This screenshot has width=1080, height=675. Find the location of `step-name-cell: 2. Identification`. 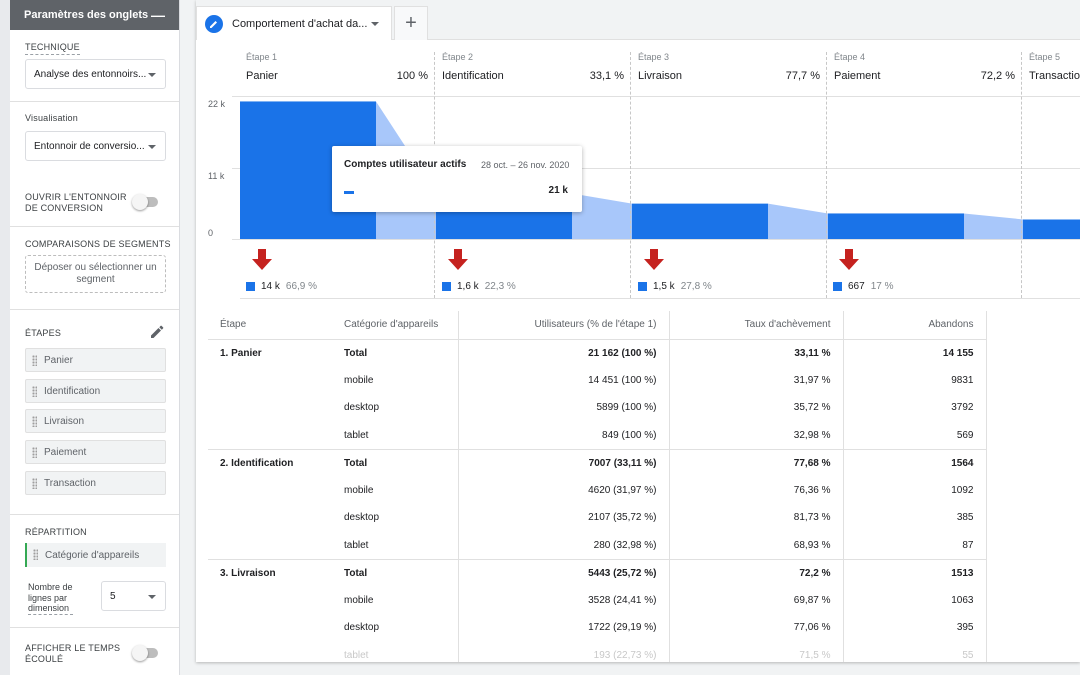

step-name-cell: 2. Identification is located at coordinates (270, 462).